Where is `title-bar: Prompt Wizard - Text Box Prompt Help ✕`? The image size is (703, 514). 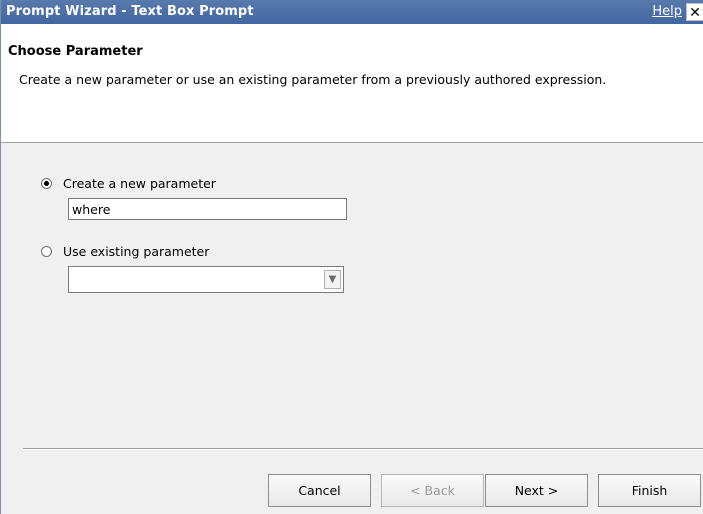 title-bar: Prompt Wizard - Text Box Prompt Help ✕ is located at coordinates (352, 12).